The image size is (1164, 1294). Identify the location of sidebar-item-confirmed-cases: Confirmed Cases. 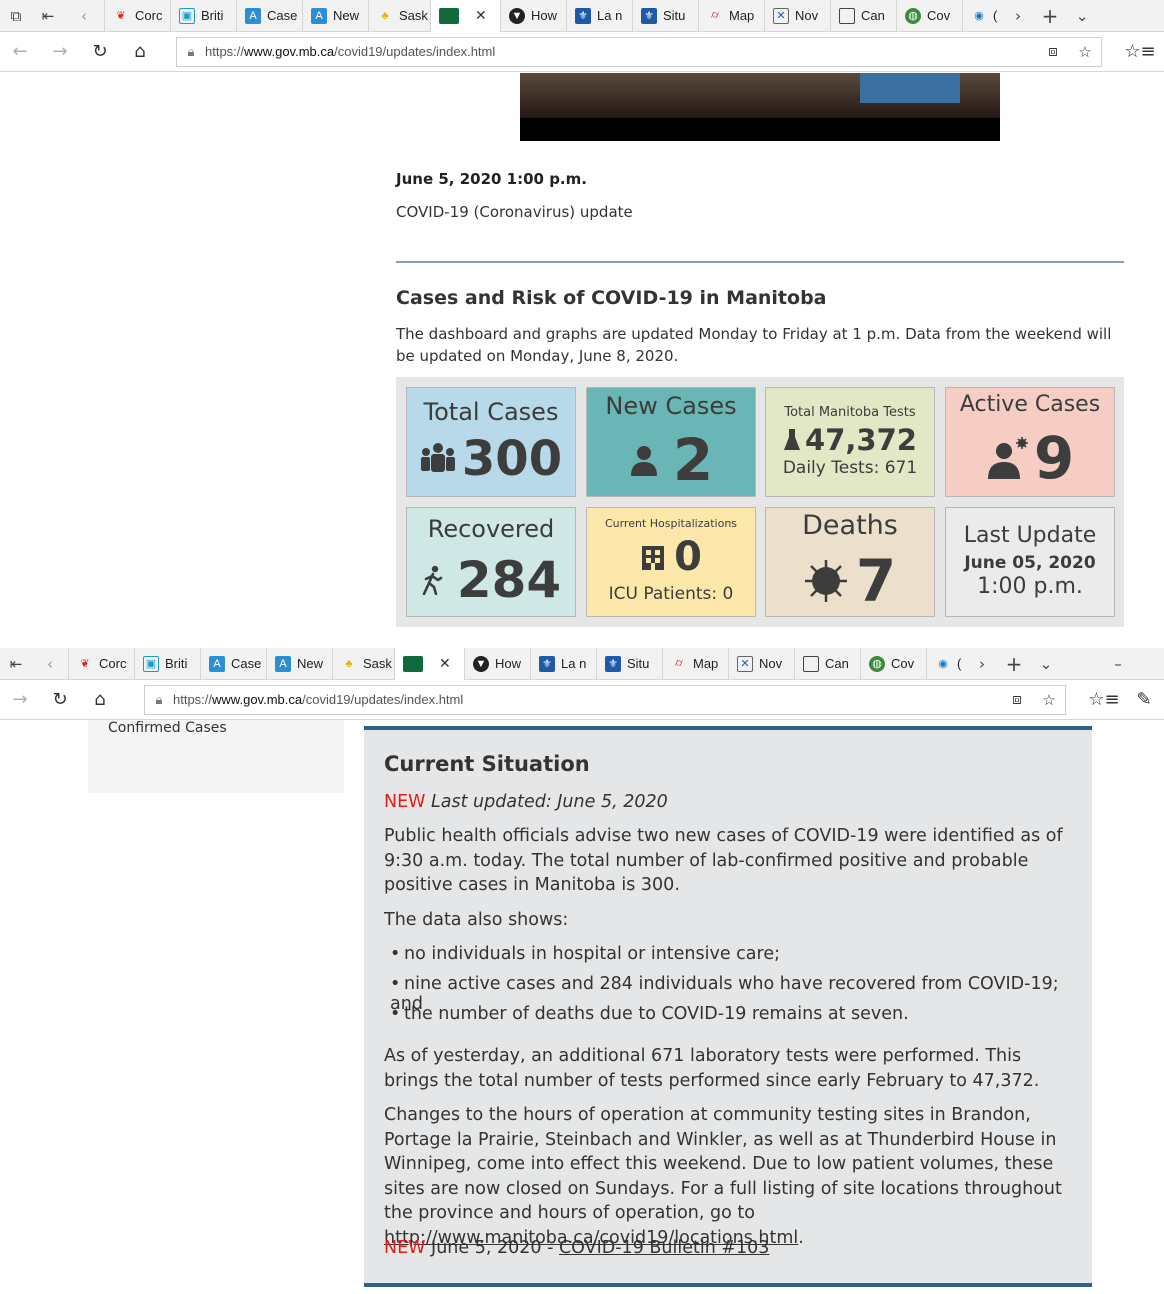
(167, 728).